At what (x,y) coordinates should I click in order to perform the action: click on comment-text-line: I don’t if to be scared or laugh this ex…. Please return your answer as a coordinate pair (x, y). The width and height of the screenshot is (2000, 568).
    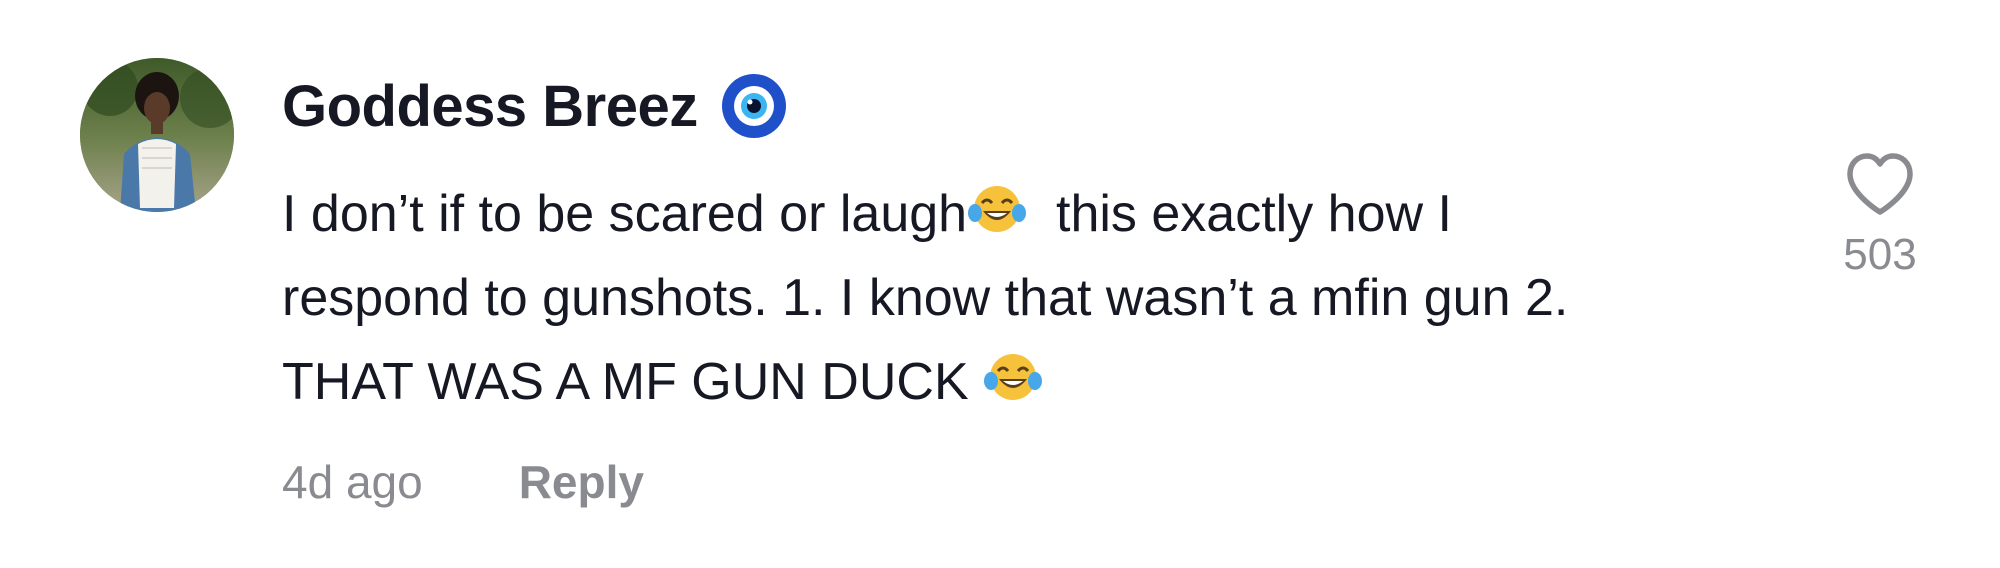
    Looking at the image, I should click on (1042, 214).